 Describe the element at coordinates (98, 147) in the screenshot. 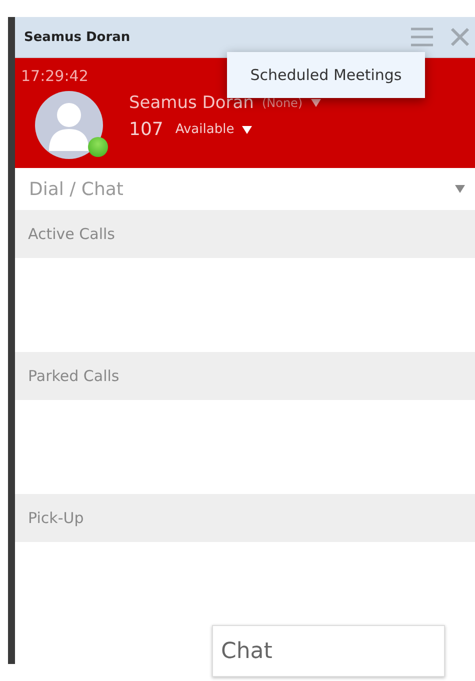

I see `presence-dot` at that location.